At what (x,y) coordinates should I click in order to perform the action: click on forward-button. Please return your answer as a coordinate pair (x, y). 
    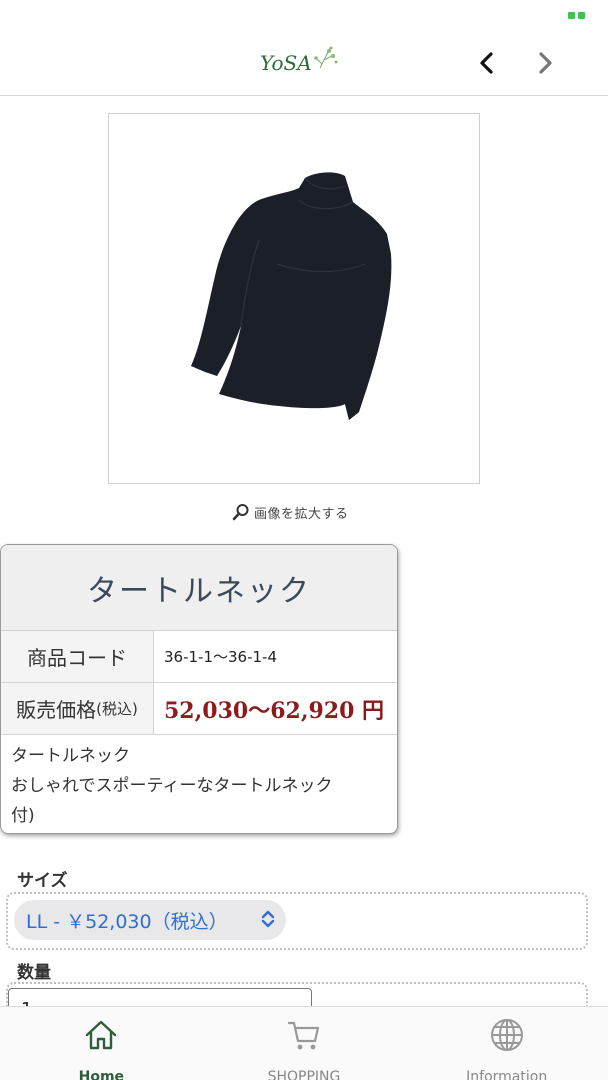
    Looking at the image, I should click on (545, 63).